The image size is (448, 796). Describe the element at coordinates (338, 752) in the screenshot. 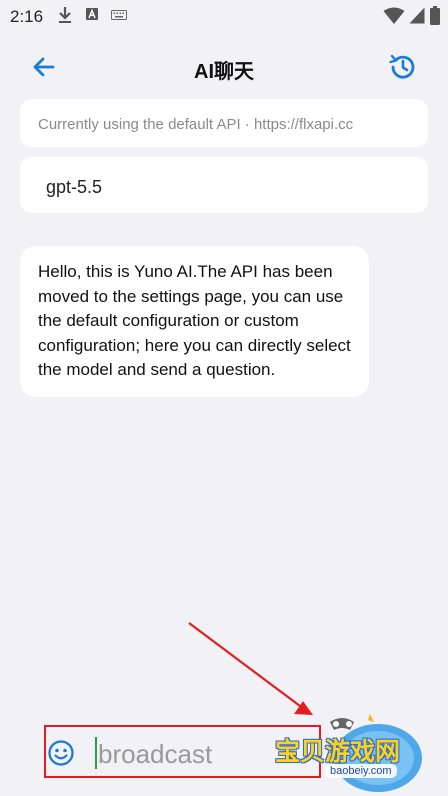

I see `watermark-brand: 宝贝游戏网` at that location.